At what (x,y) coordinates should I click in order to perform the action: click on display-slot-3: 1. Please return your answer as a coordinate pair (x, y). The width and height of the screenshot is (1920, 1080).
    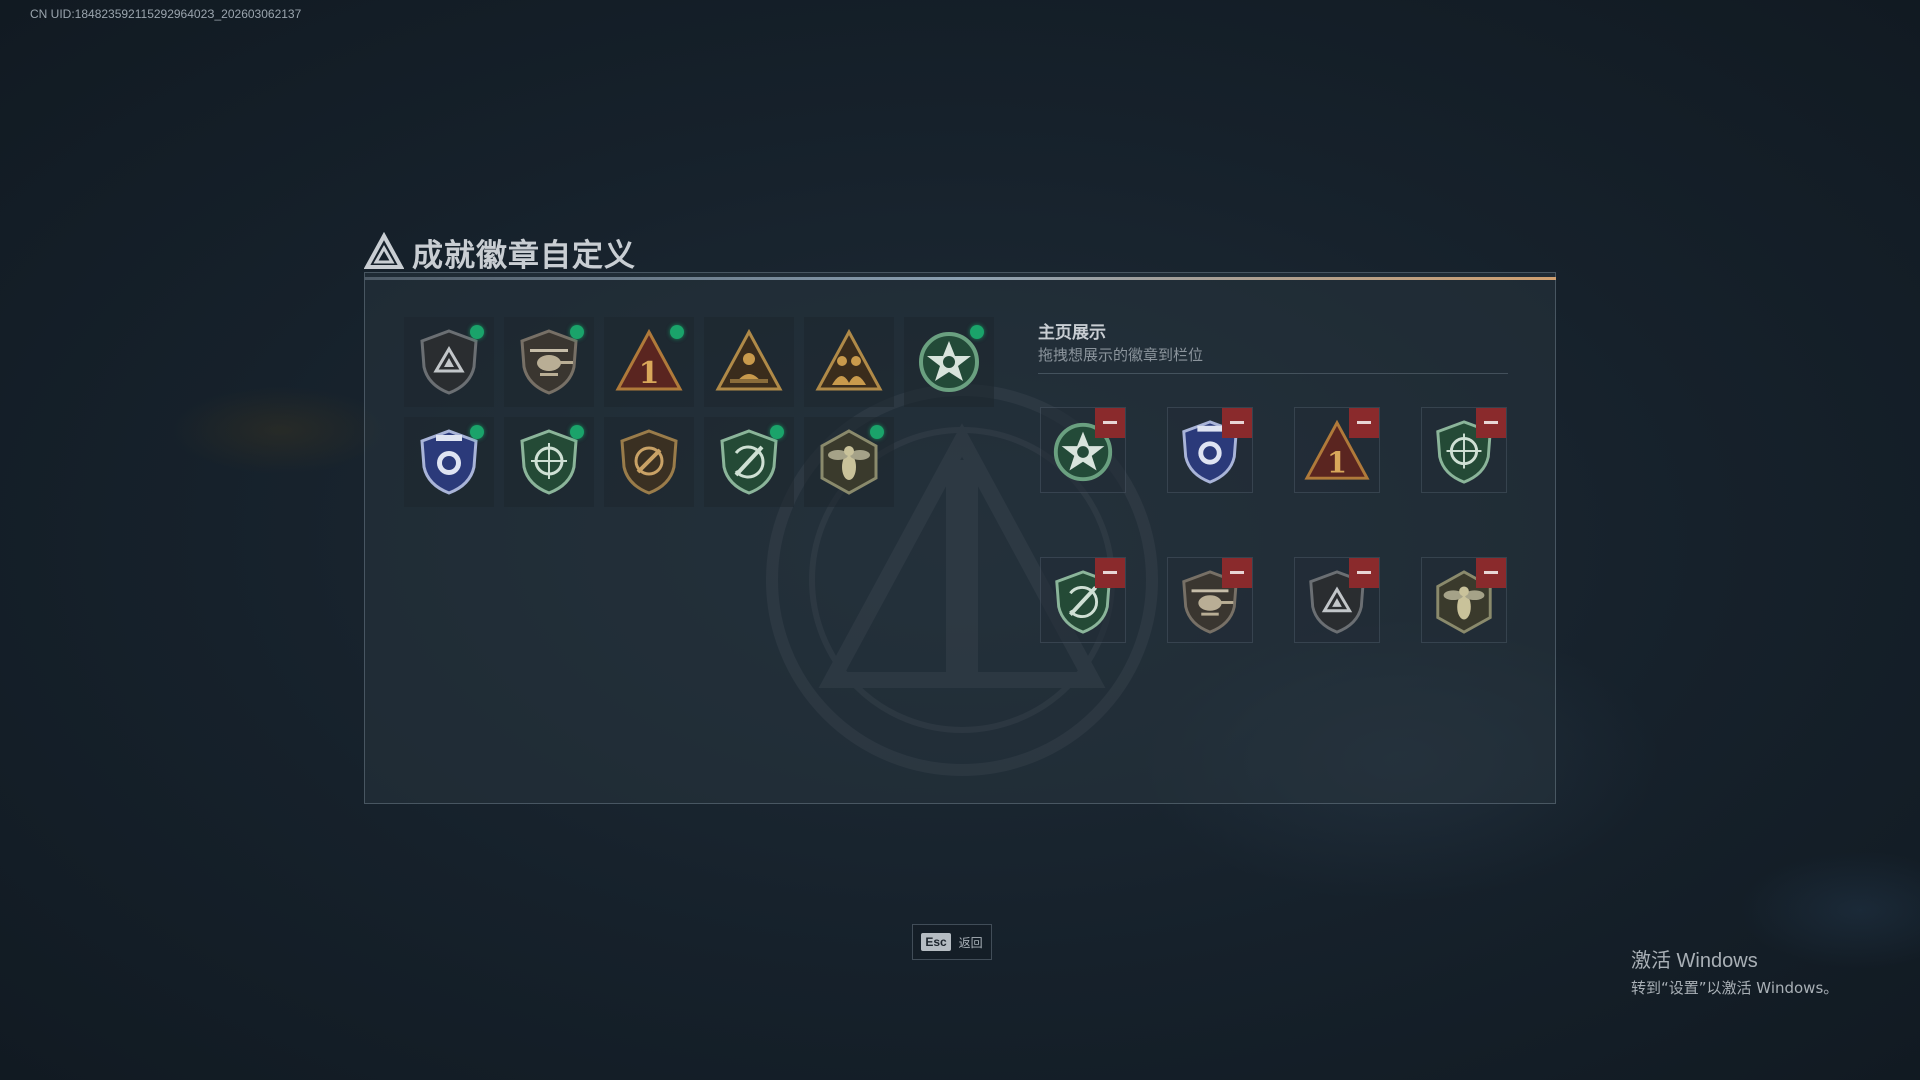
    Looking at the image, I should click on (1337, 450).